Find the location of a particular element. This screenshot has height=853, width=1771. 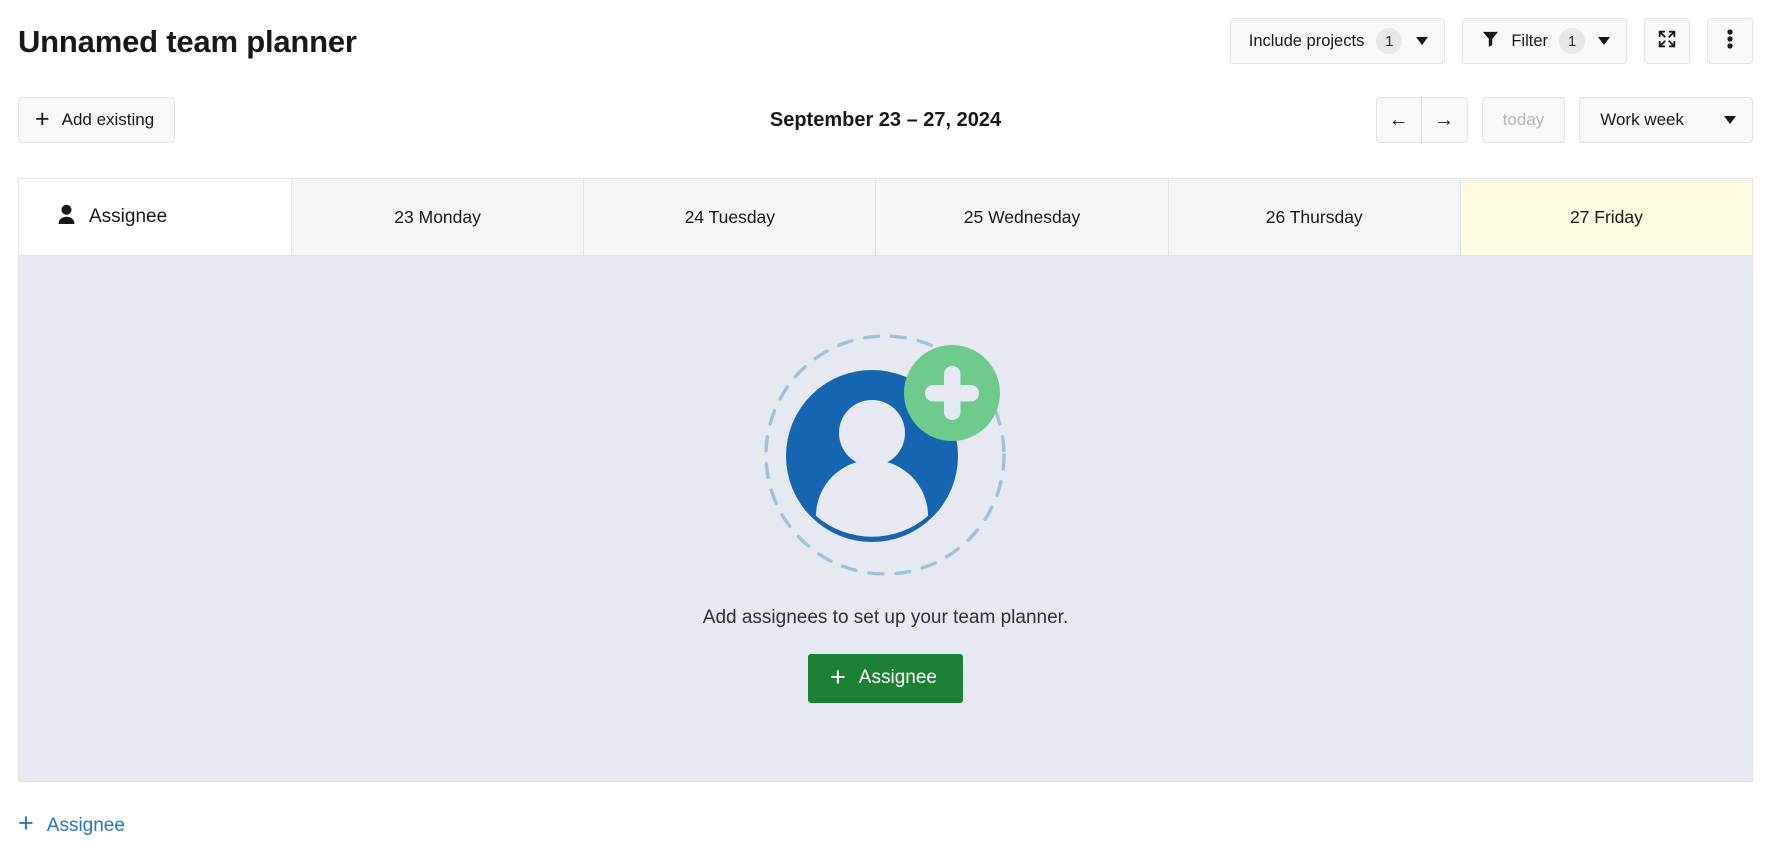

calendar-nav-controls: ← → today Work week is located at coordinates (1564, 120).